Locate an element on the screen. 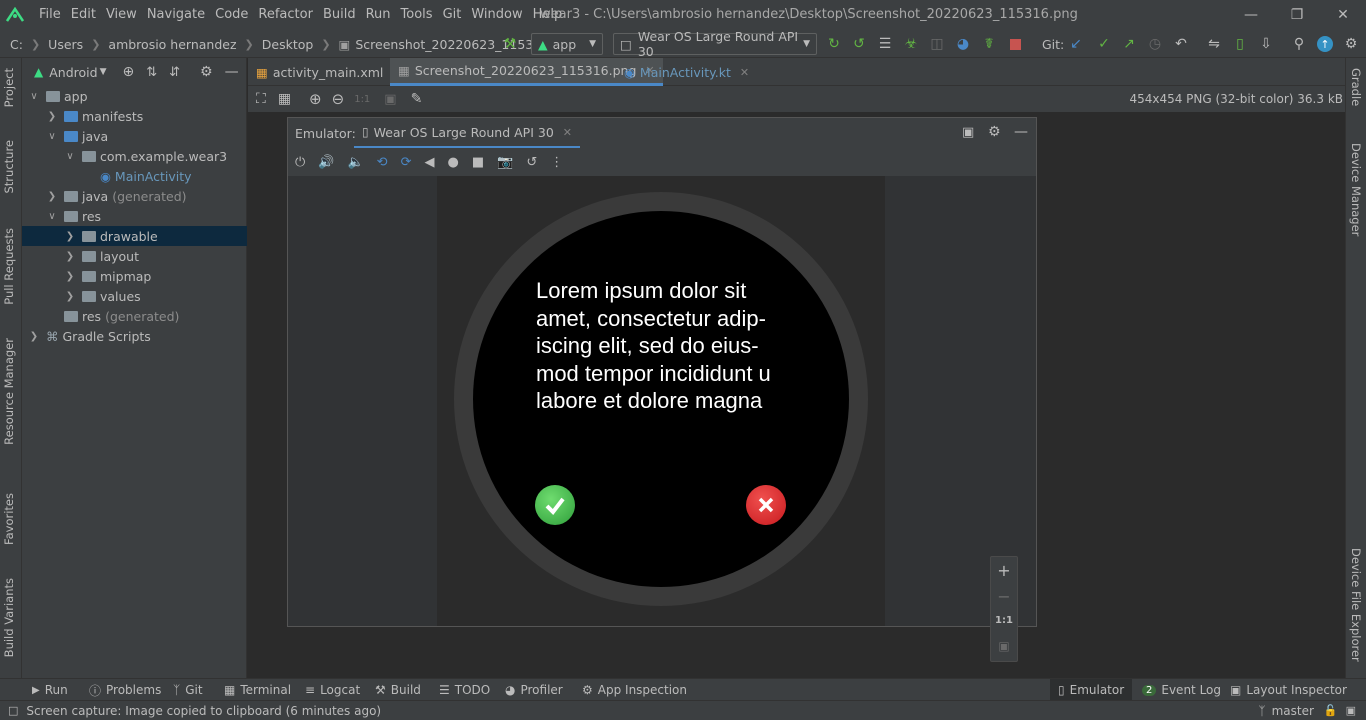 The height and width of the screenshot is (720, 1366). git-branch: master is located at coordinates (1293, 711).